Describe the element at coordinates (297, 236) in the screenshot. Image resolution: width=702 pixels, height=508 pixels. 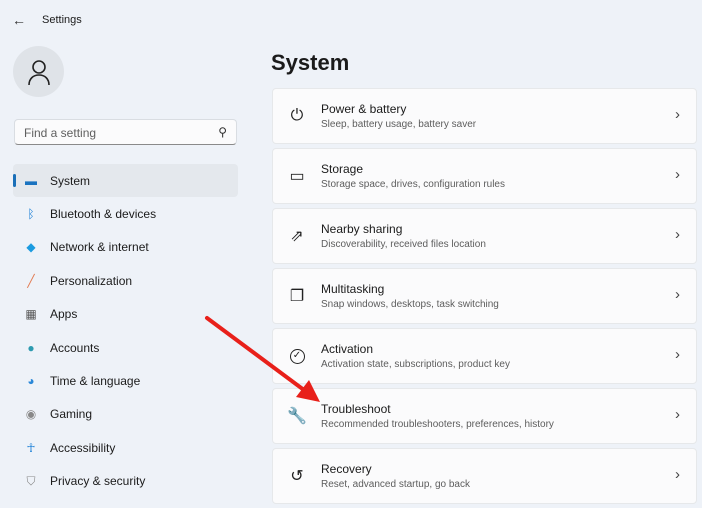
I see `share-icon: ⇗` at that location.